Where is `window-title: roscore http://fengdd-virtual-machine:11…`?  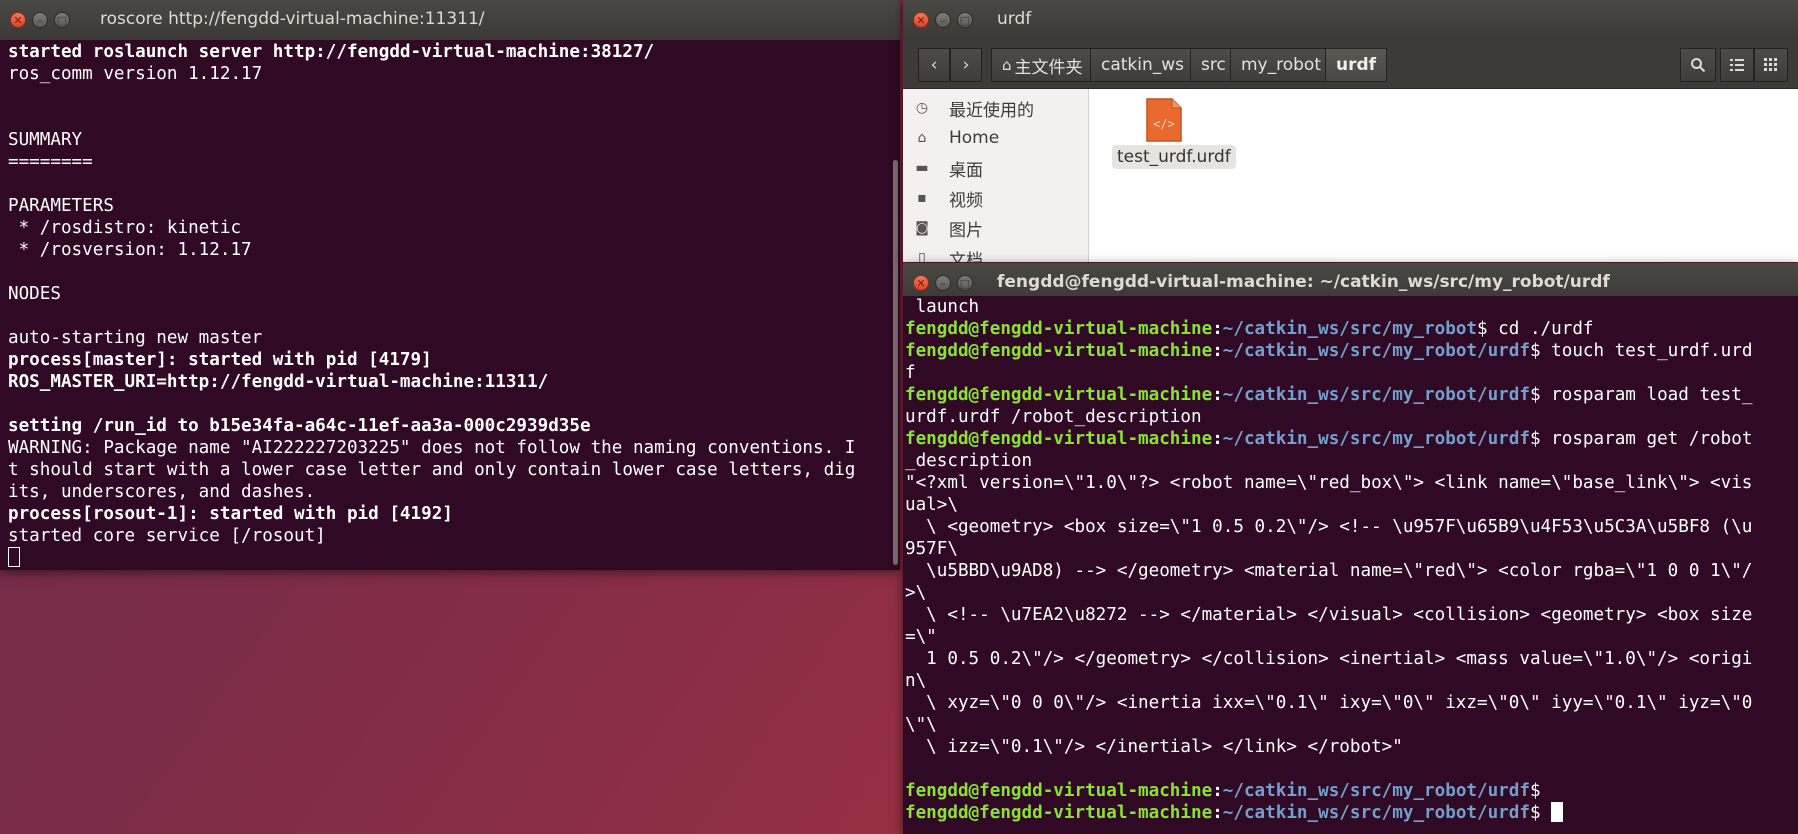
window-title: roscore http://fengdd-virtual-machine:11… is located at coordinates (292, 19).